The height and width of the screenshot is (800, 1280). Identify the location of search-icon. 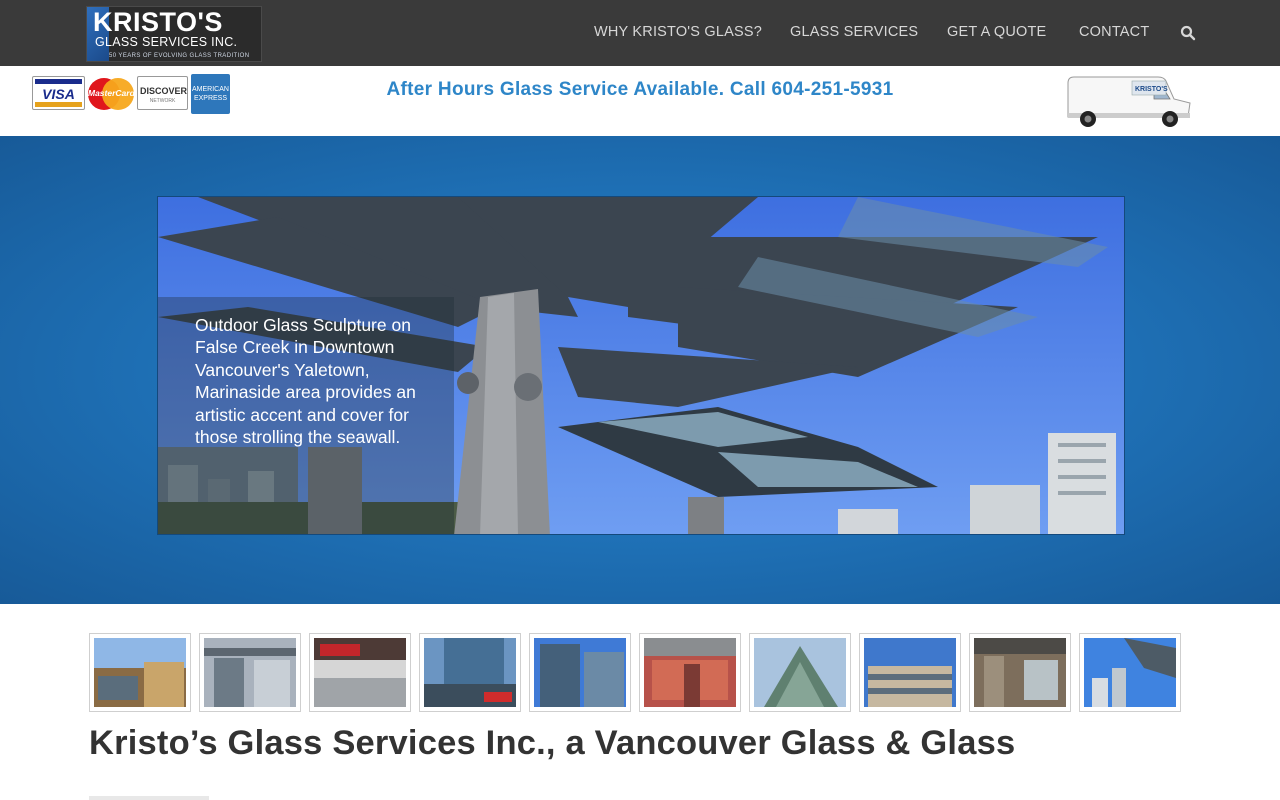
(1188, 33).